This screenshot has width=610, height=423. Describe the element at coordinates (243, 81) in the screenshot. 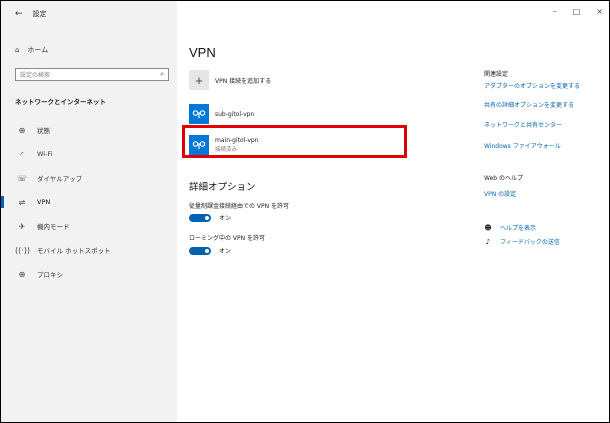

I see `add-vpn-label: VPN 接続を追加する` at that location.